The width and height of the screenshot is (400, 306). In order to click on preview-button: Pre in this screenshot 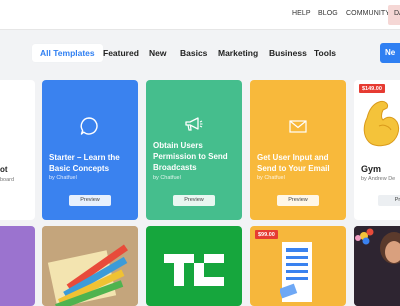, I will do `click(389, 200)`.